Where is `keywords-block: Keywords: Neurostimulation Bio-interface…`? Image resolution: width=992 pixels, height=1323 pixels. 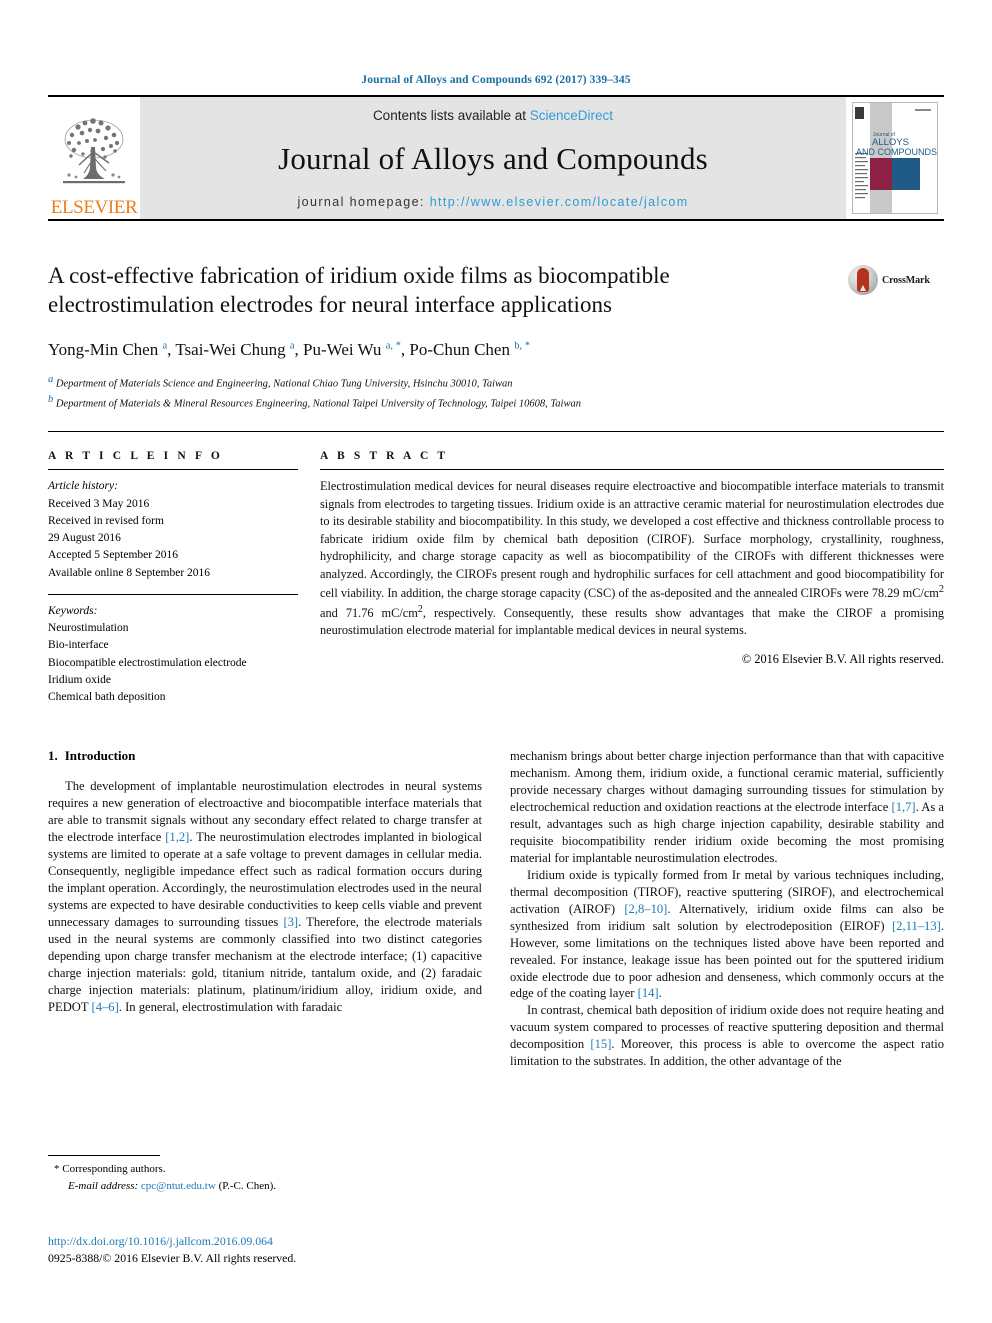
keywords-block: Keywords: Neurostimulation Bio-interface… is located at coordinates (173, 650).